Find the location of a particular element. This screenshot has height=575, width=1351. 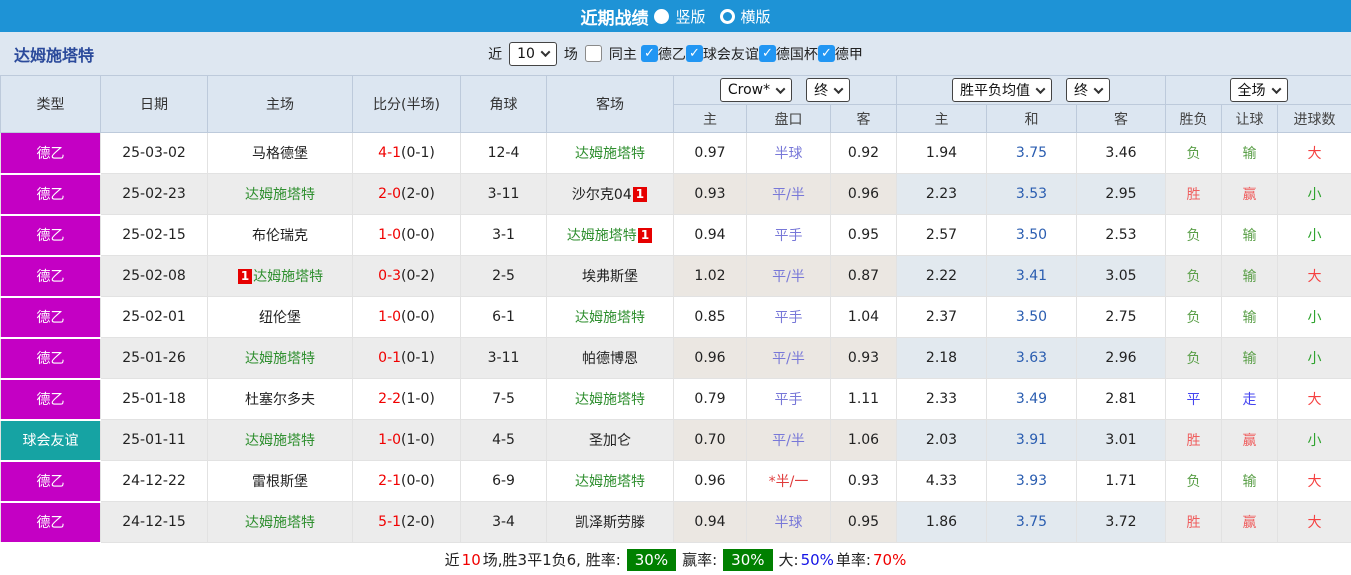

avg-draw-cell: 3.50 is located at coordinates (1031, 317).